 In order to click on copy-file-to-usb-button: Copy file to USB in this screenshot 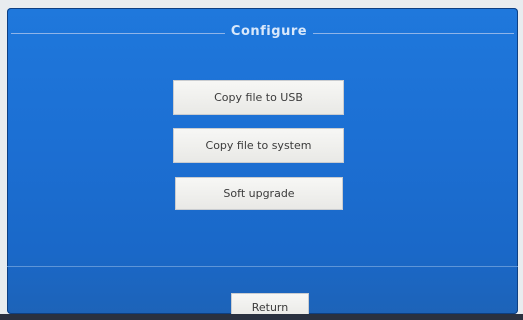, I will do `click(258, 97)`.